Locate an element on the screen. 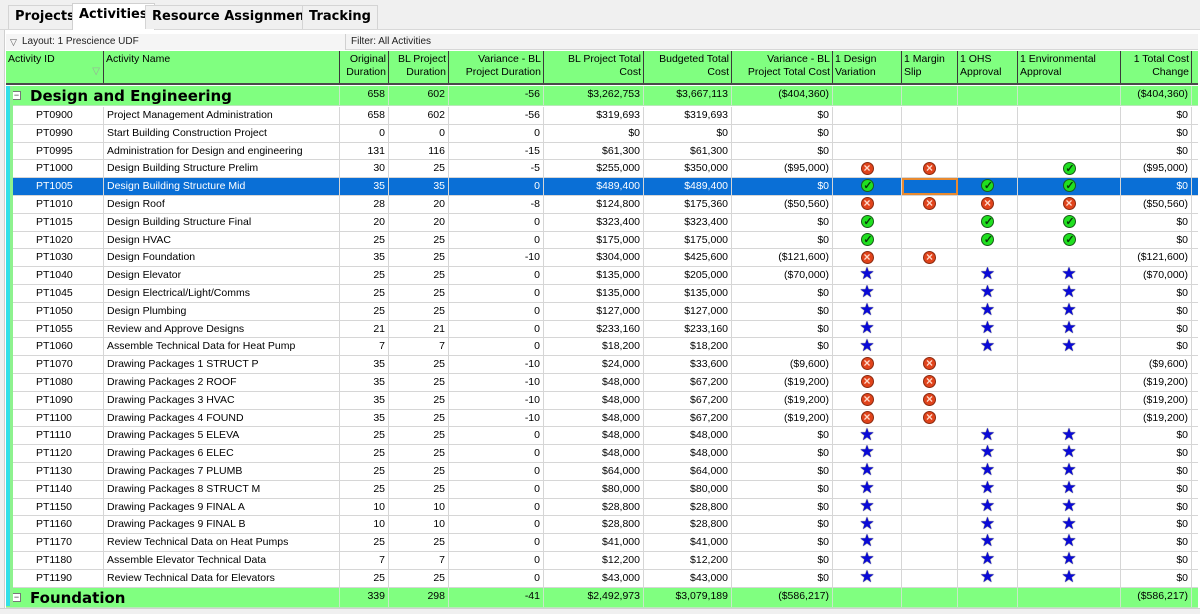 The height and width of the screenshot is (614, 1200). cell-cost-change: ($586,217) is located at coordinates (1156, 597).